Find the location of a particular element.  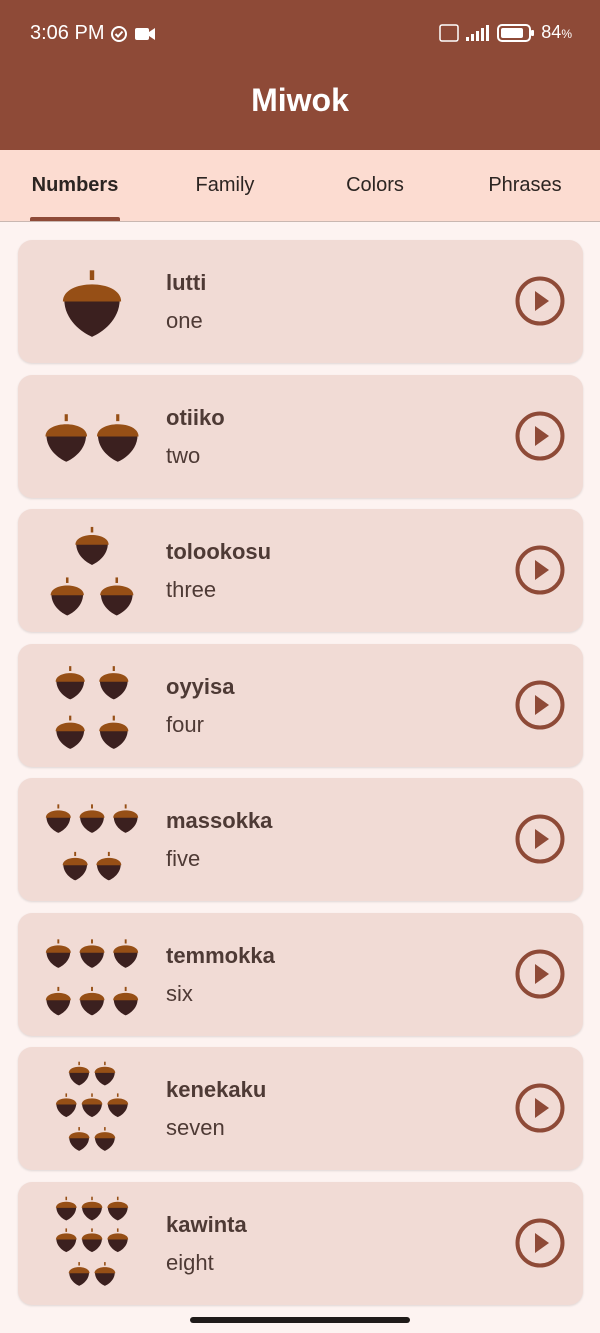

english-translation: five is located at coordinates (183, 858).